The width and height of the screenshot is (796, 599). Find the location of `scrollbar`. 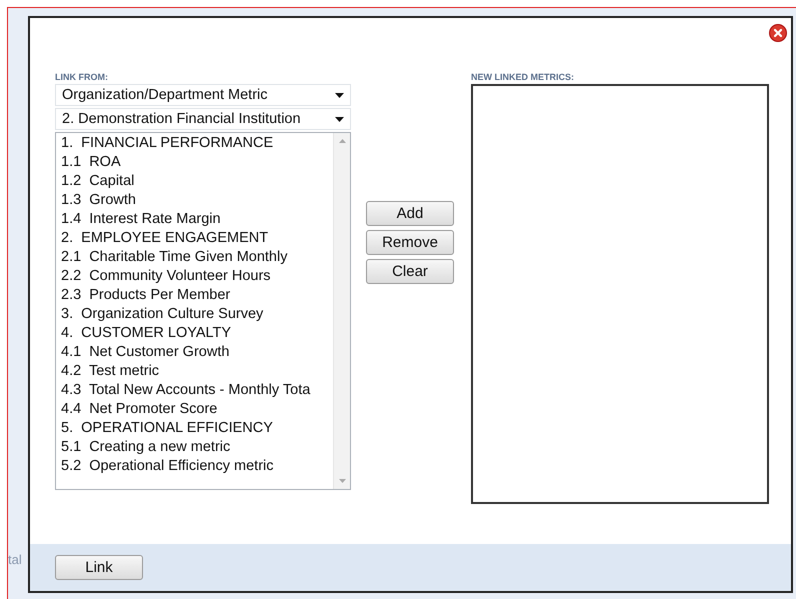

scrollbar is located at coordinates (341, 311).